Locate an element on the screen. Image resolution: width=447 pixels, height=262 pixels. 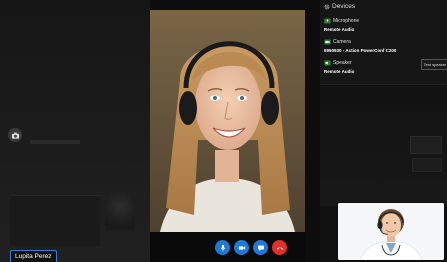
camera-device-icon is located at coordinates (327, 42).